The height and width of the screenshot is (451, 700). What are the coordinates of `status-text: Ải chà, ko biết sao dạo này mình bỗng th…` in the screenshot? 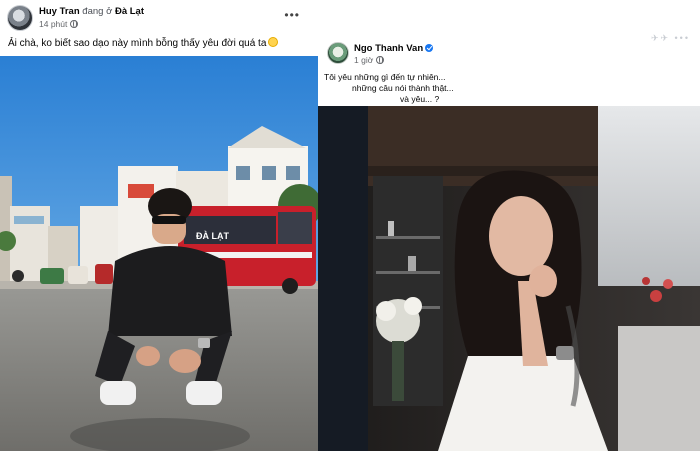 It's located at (137, 43).